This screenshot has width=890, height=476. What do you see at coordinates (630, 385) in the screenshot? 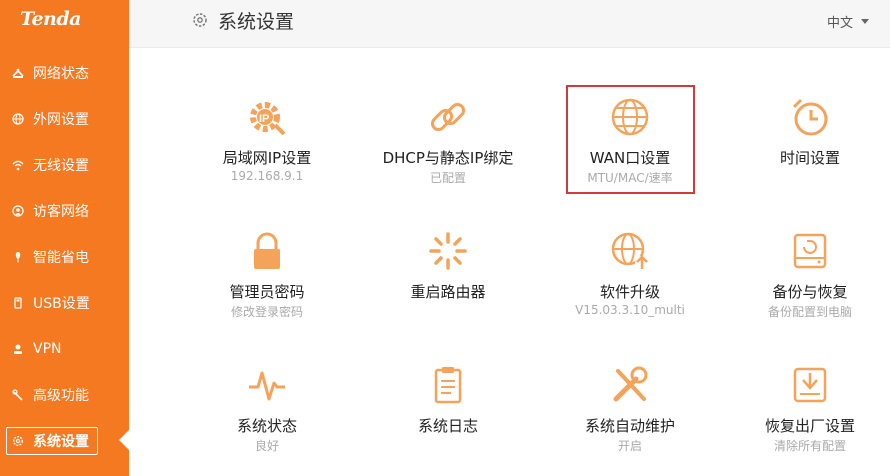
I see `tools-icon` at bounding box center [630, 385].